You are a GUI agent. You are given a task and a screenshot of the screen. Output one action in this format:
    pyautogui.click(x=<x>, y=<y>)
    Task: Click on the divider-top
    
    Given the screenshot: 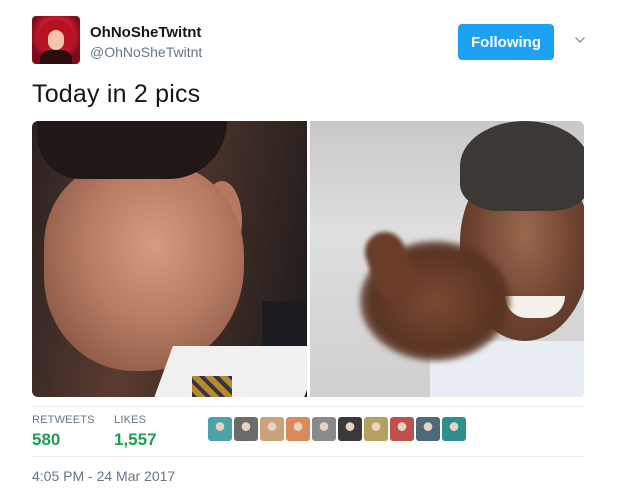 What is the action you would take?
    pyautogui.click(x=308, y=406)
    